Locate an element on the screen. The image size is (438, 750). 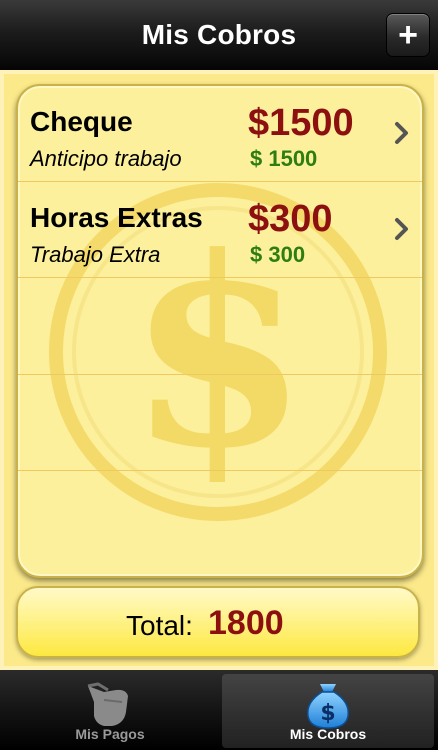
add-button: + is located at coordinates (408, 35).